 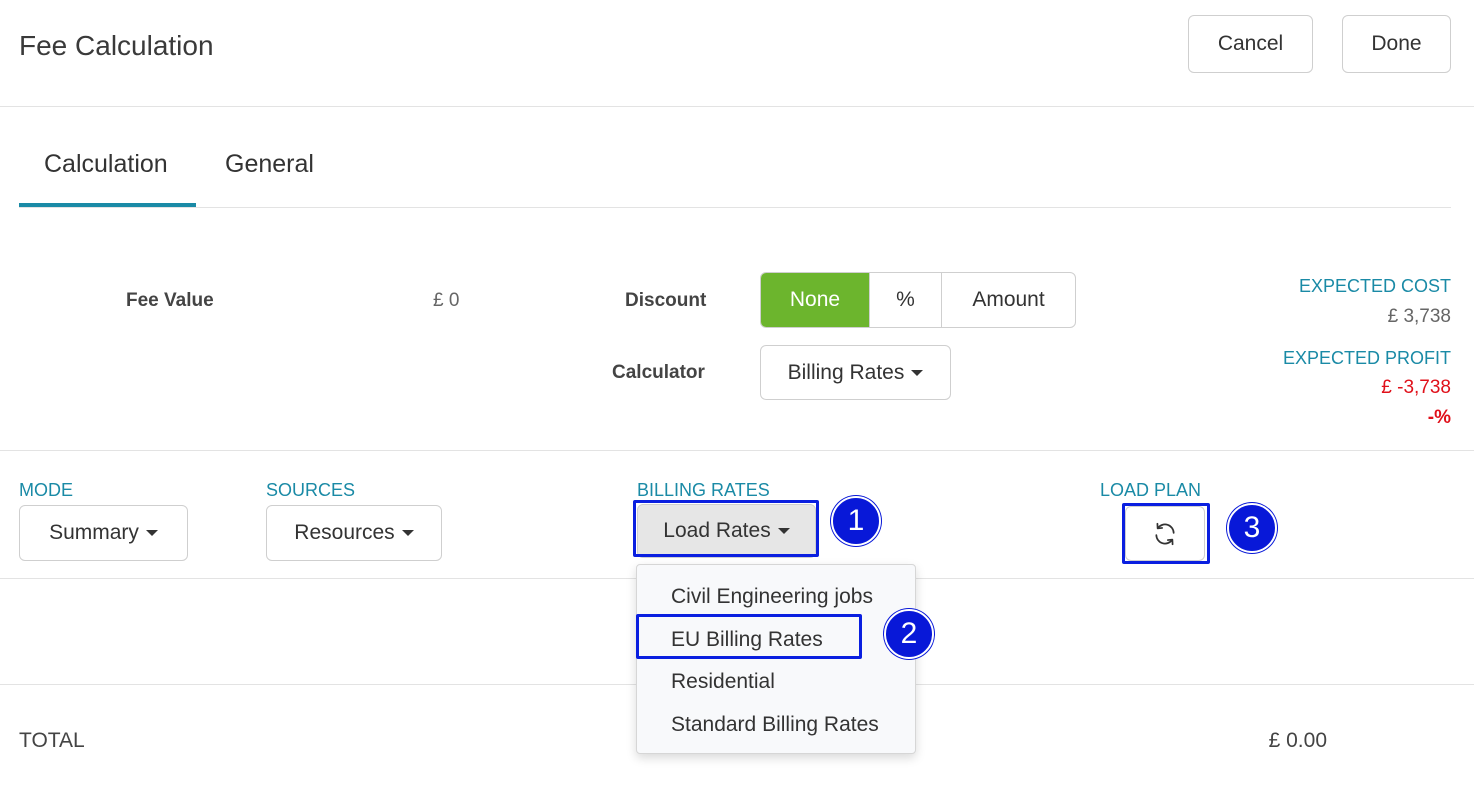 What do you see at coordinates (1416, 387) in the screenshot?
I see `expected-profit-value: £ -3,738` at bounding box center [1416, 387].